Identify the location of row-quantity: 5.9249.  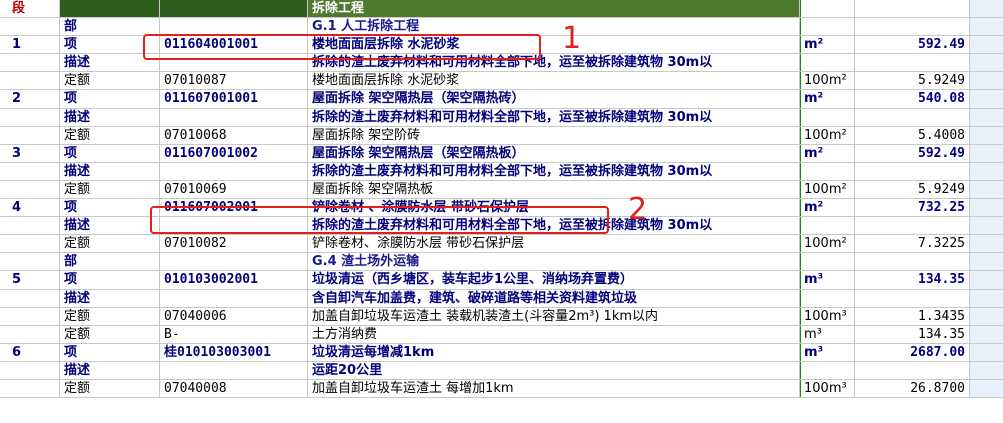
(912, 189).